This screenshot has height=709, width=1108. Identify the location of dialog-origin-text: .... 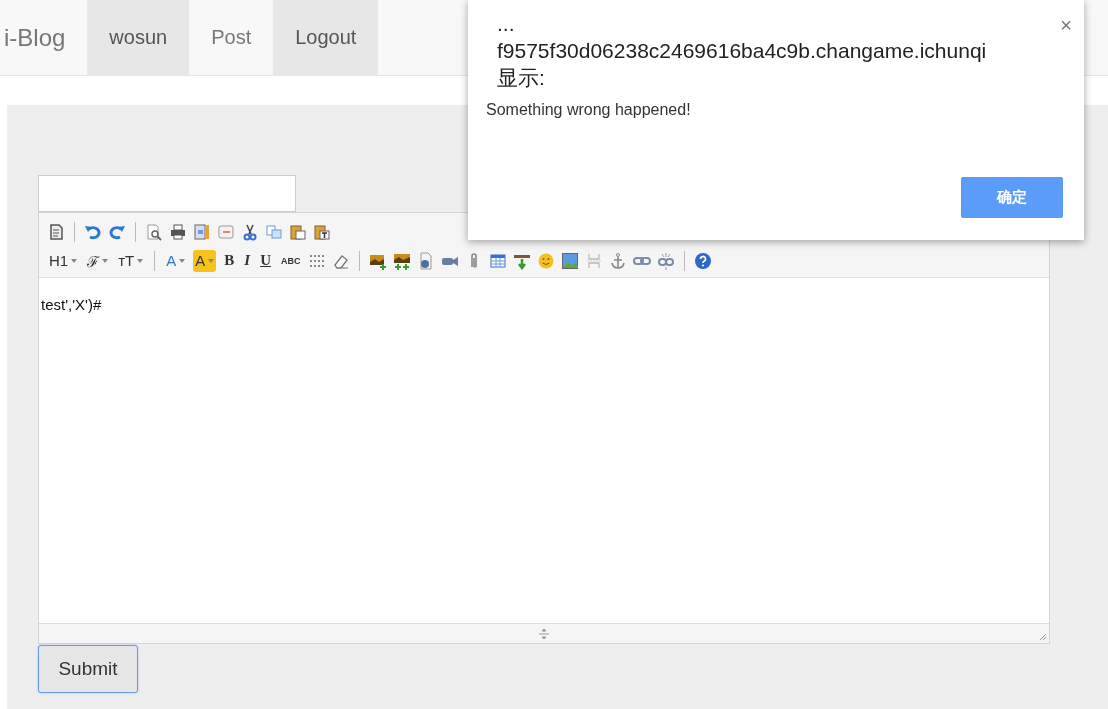
(506, 24).